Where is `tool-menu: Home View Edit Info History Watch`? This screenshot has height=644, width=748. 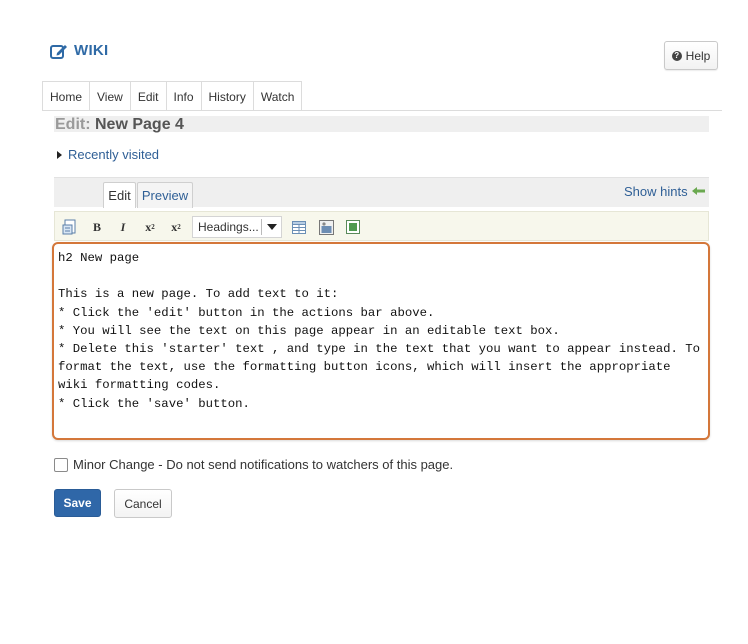
tool-menu: Home View Edit Info History Watch is located at coordinates (172, 96).